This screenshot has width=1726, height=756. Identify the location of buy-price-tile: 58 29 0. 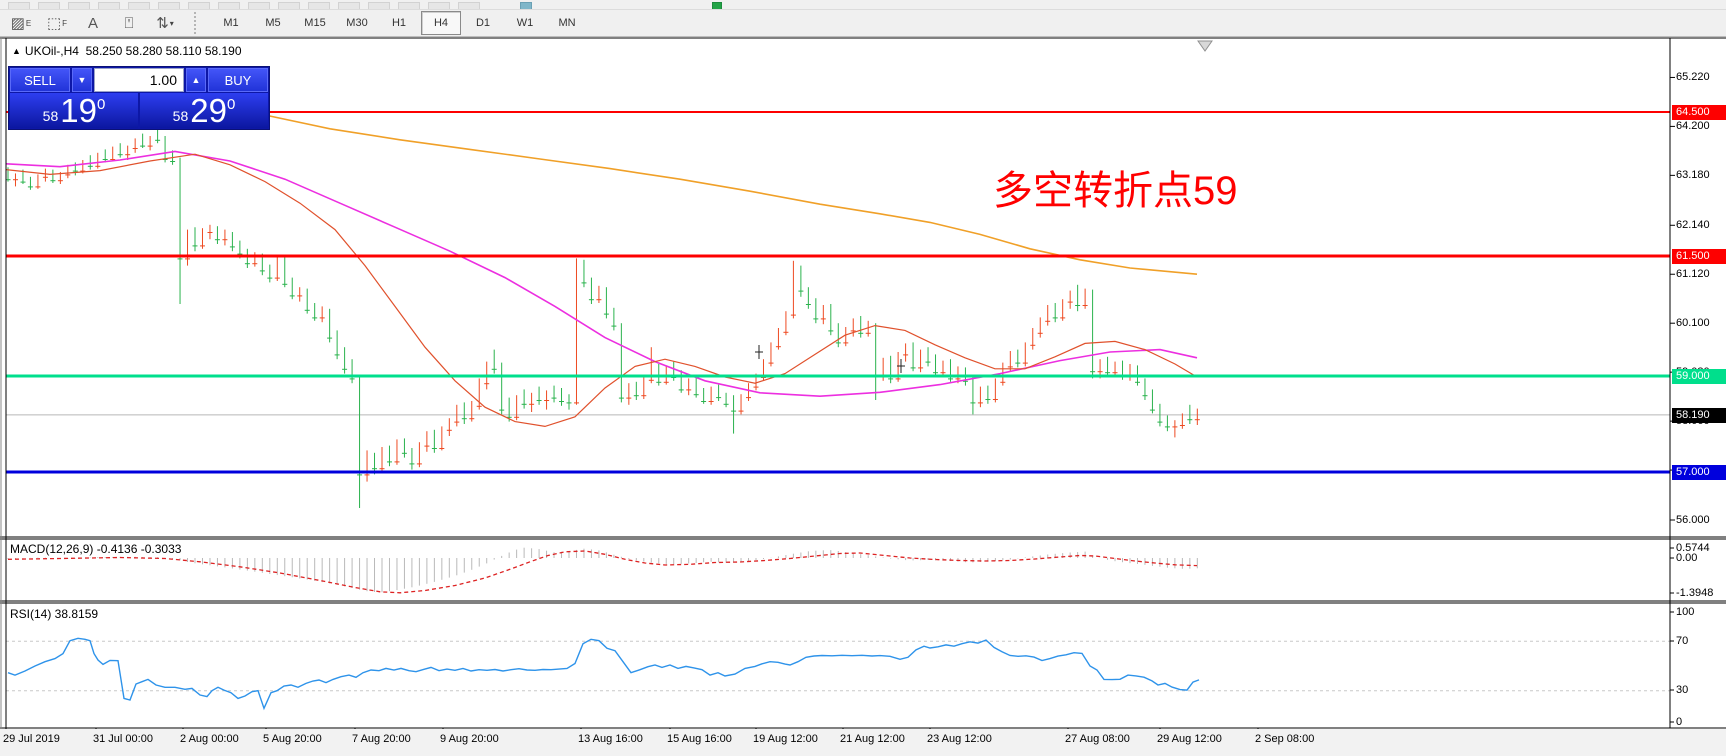
(204, 110).